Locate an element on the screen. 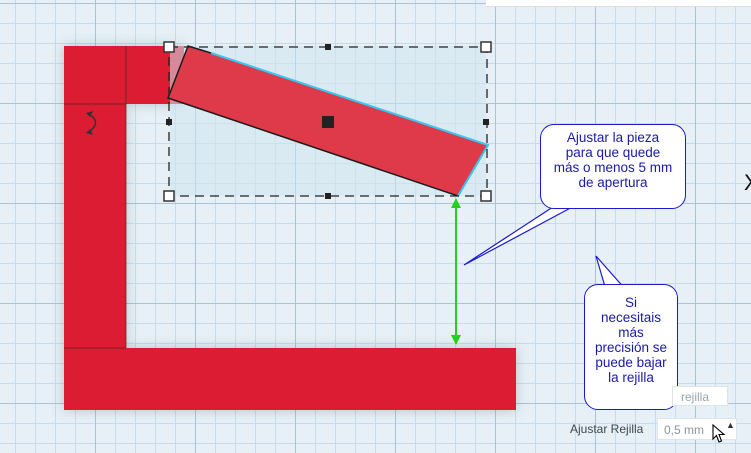 Image resolution: width=751 pixels, height=453 pixels. measure-arrow is located at coordinates (456, 271).